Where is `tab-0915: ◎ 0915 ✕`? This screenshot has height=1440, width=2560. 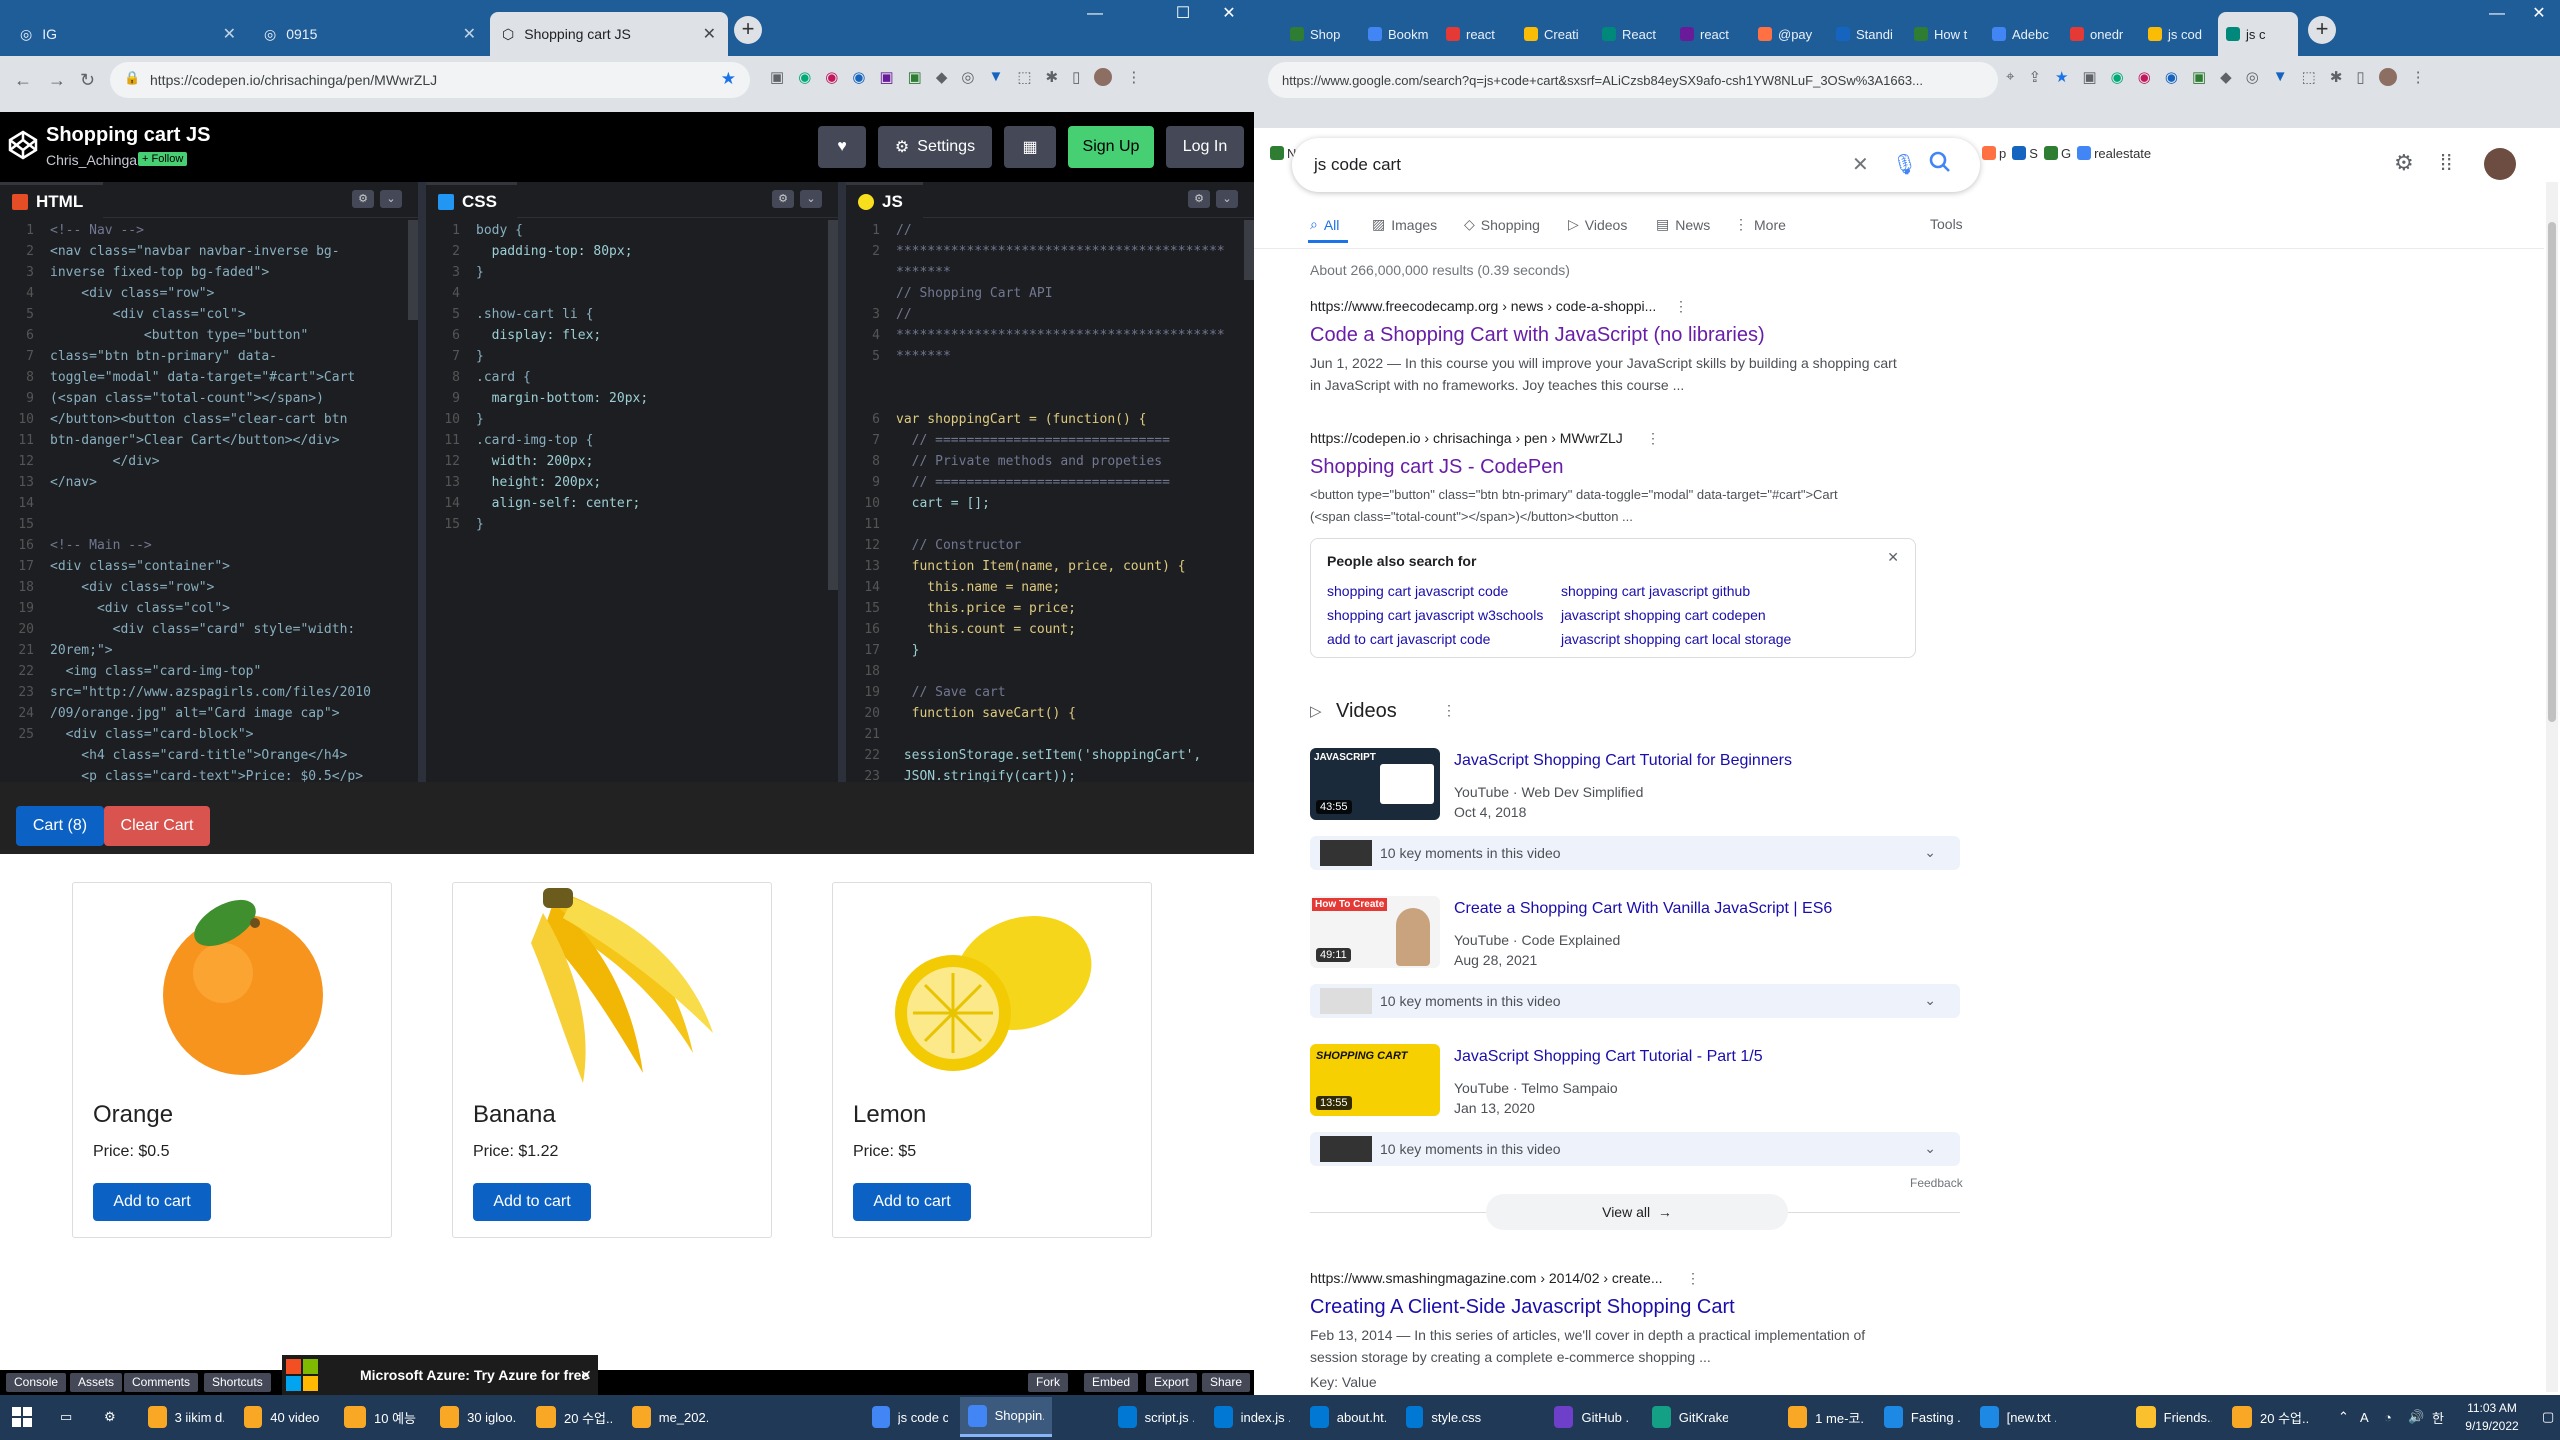
tab-0915: ◎ 0915 ✕ is located at coordinates (370, 34).